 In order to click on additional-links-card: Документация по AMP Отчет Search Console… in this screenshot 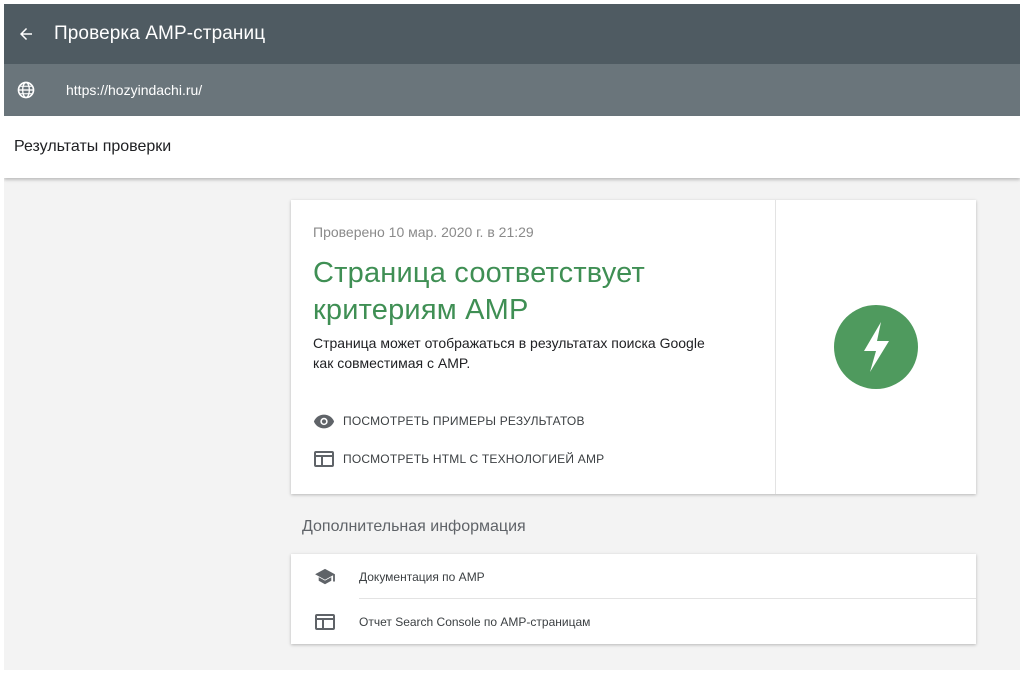, I will do `click(633, 599)`.